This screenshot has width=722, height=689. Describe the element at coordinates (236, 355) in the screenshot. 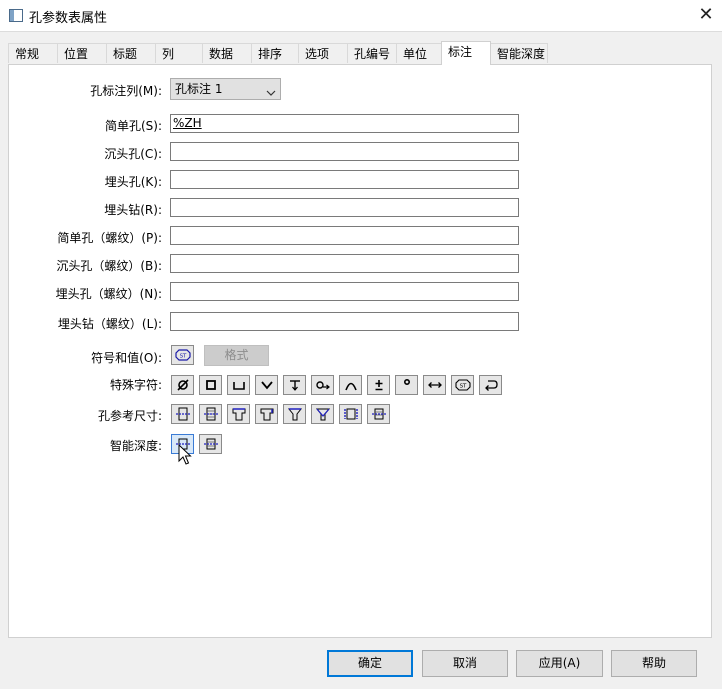

I see `format-button: 格式` at that location.